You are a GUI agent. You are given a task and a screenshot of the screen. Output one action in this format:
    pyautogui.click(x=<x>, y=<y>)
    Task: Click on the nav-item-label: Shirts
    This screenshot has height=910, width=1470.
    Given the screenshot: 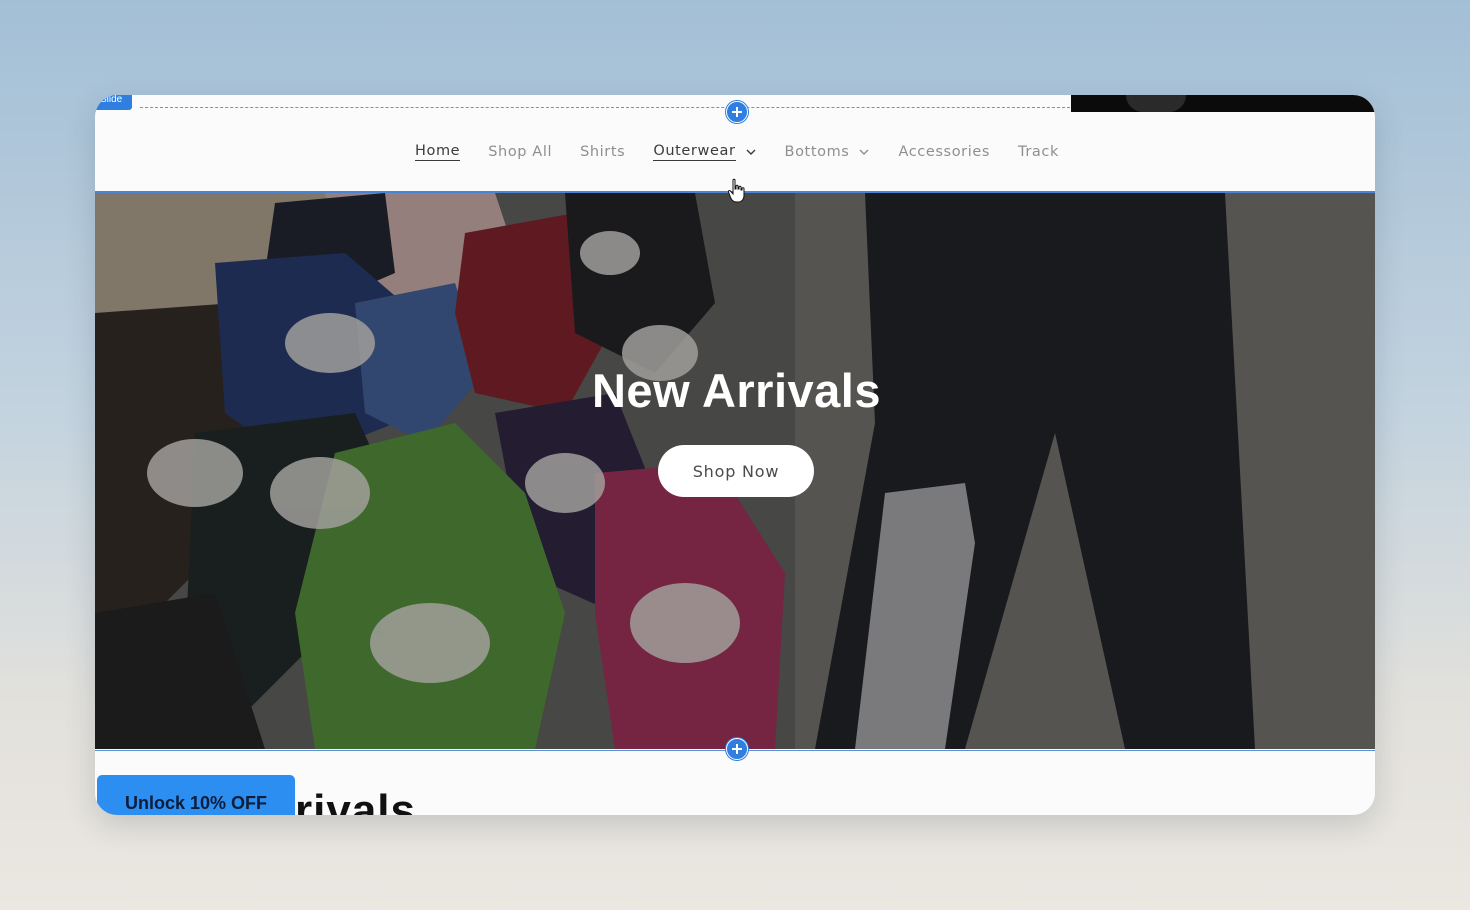 What is the action you would take?
    pyautogui.click(x=603, y=152)
    